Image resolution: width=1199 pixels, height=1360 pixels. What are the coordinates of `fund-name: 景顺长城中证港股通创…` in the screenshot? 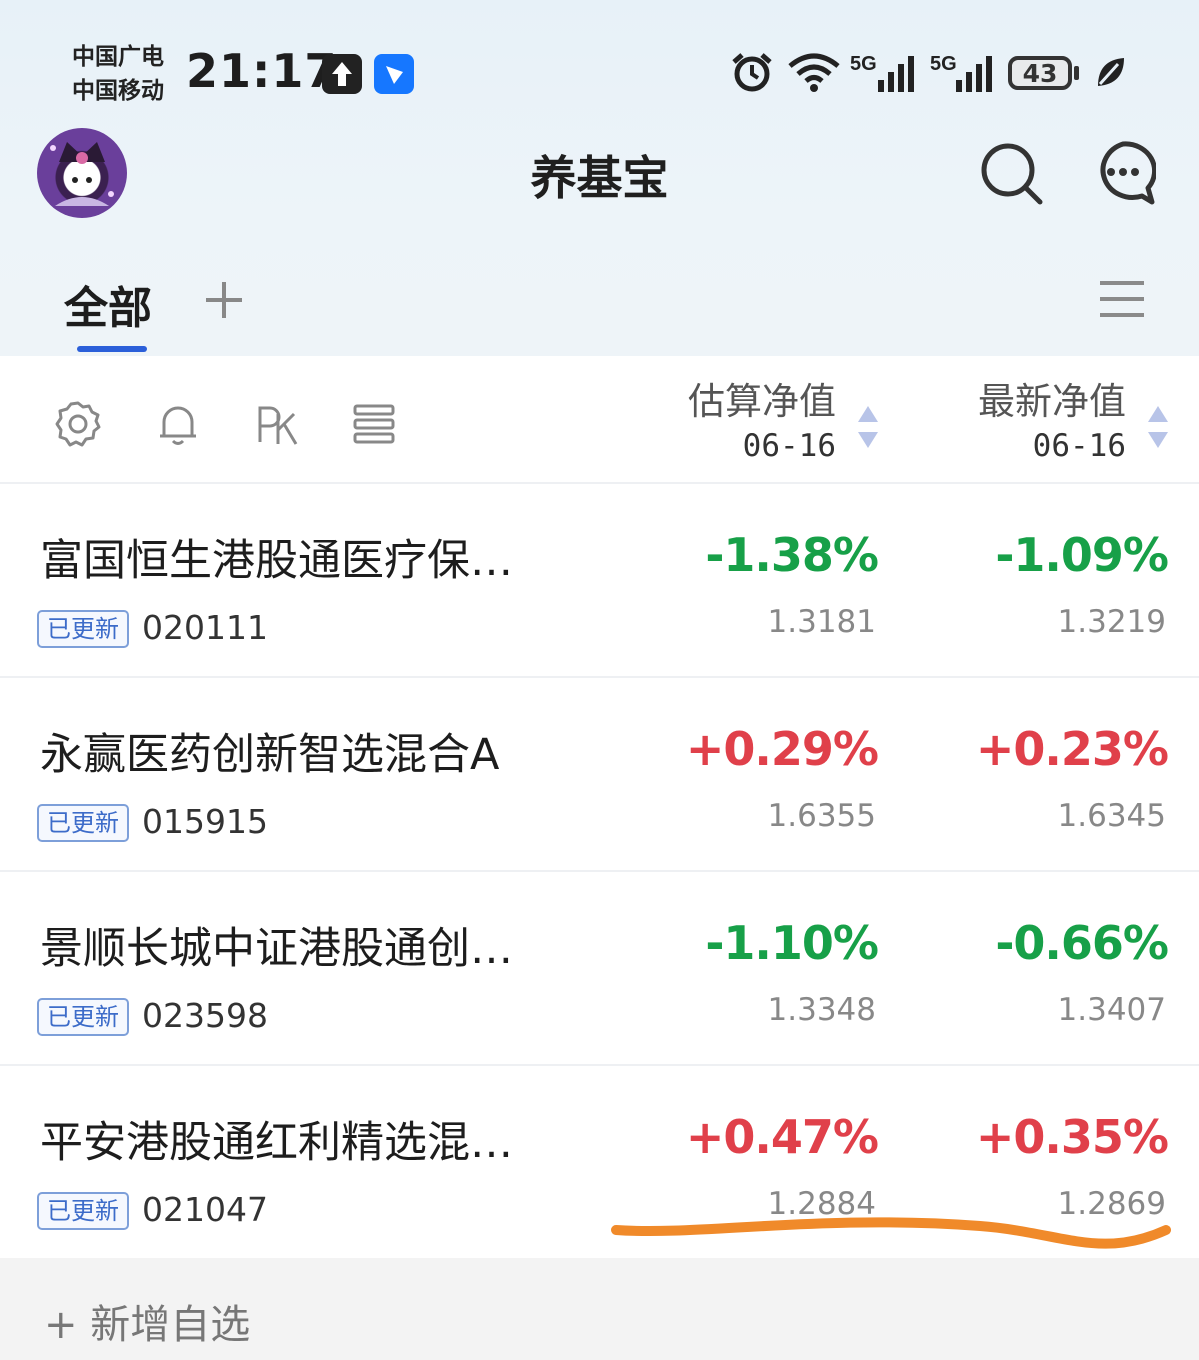 It's located at (276, 949).